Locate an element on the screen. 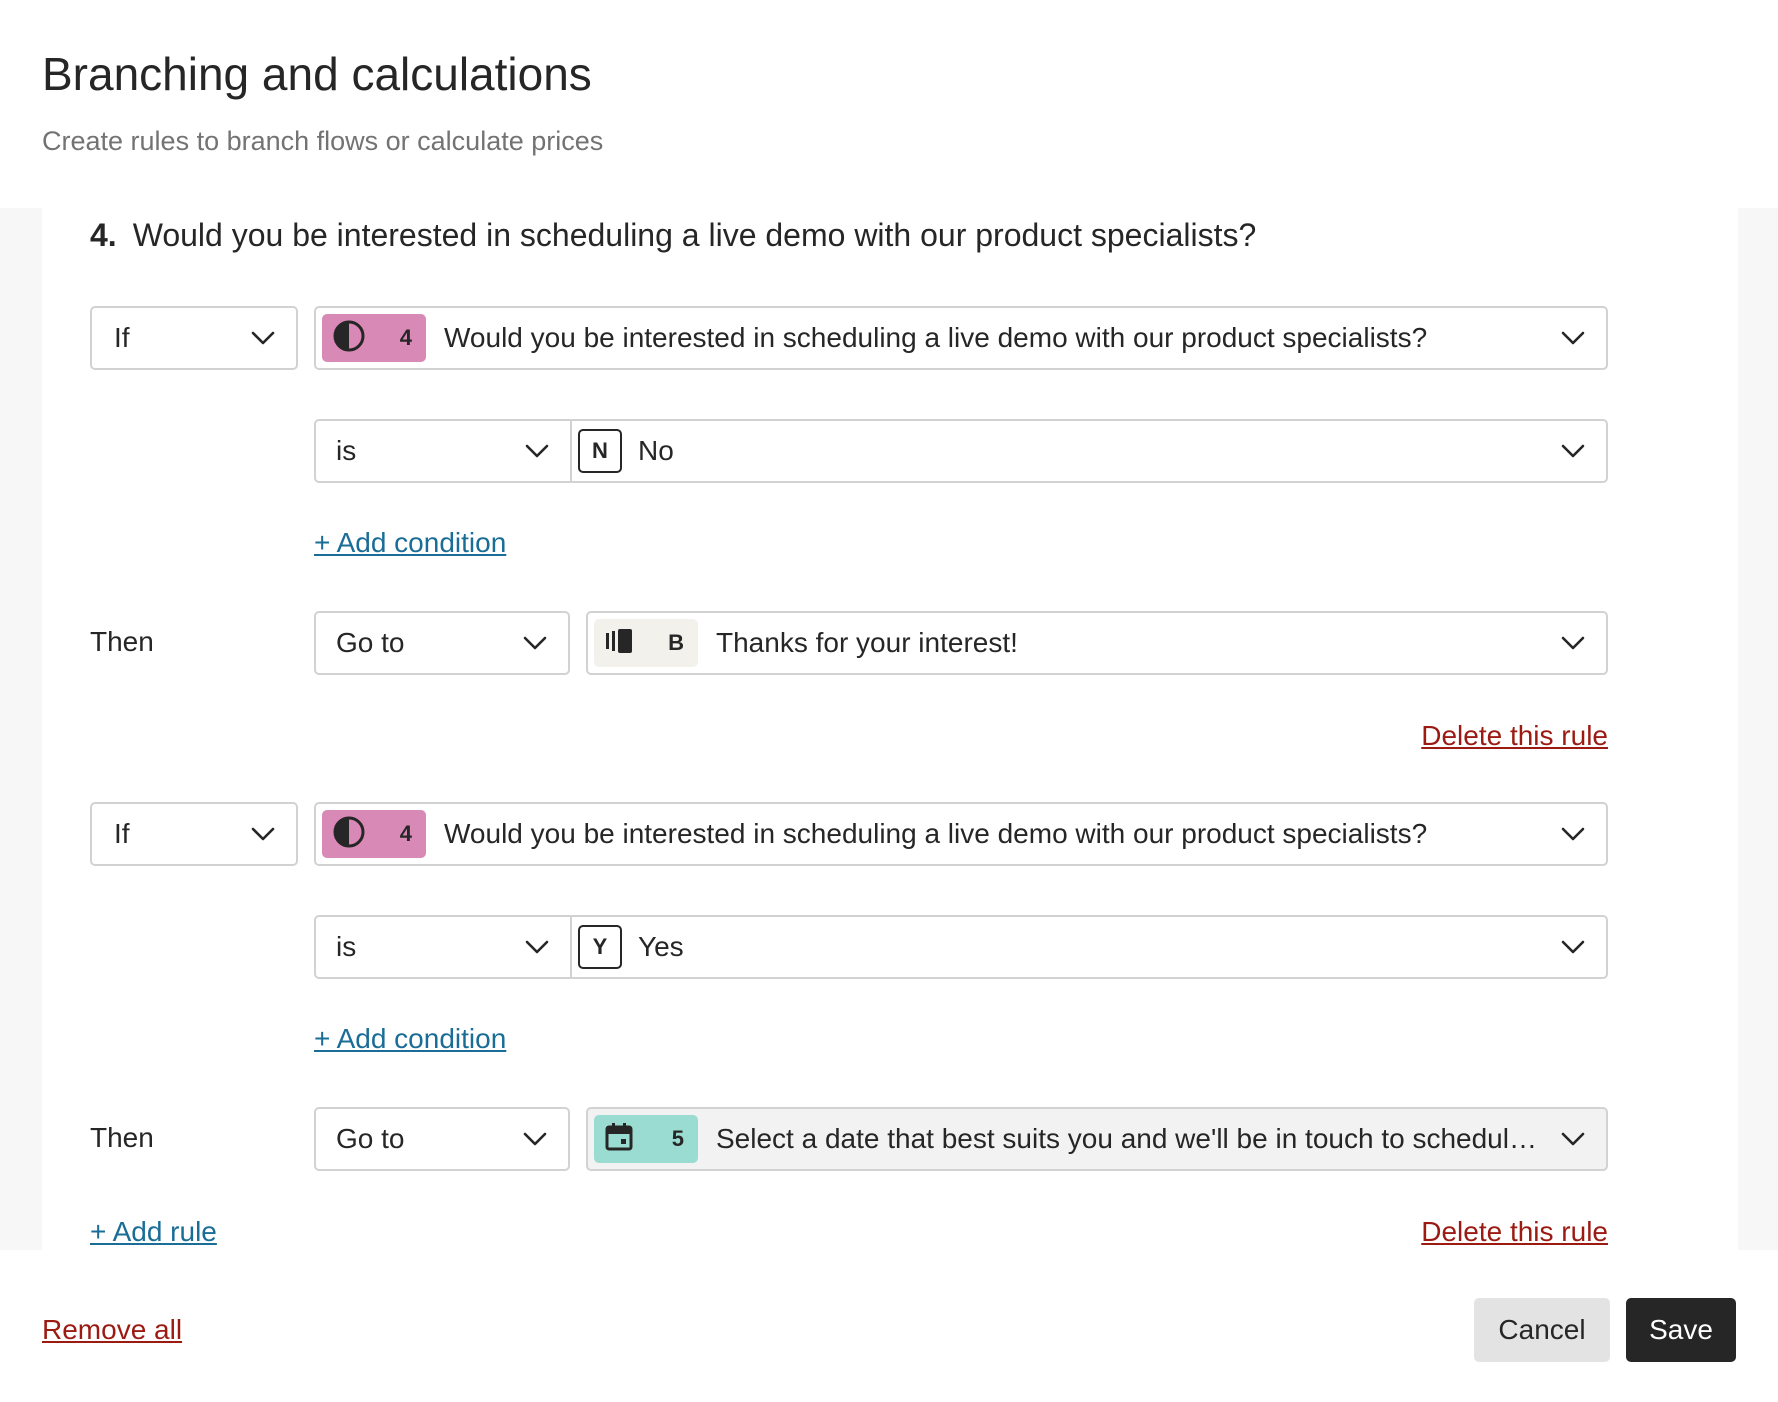 This screenshot has height=1402, width=1778. save-button: Save is located at coordinates (1681, 1330).